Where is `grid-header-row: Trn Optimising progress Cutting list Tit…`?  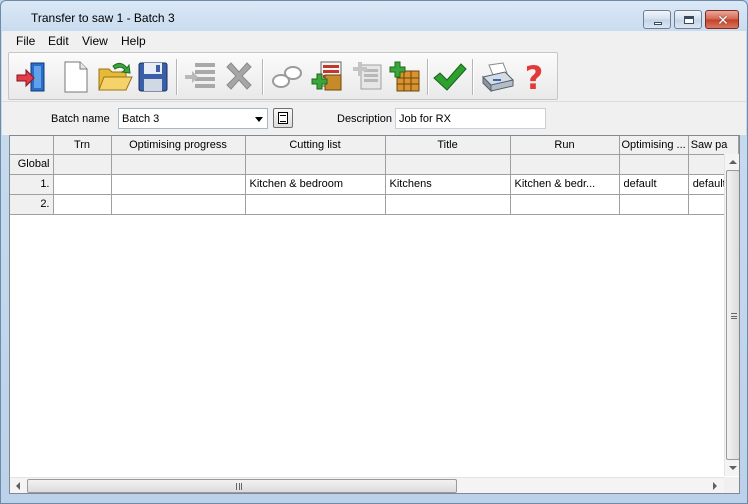 grid-header-row: Trn Optimising progress Cutting list Tit… is located at coordinates (374, 145).